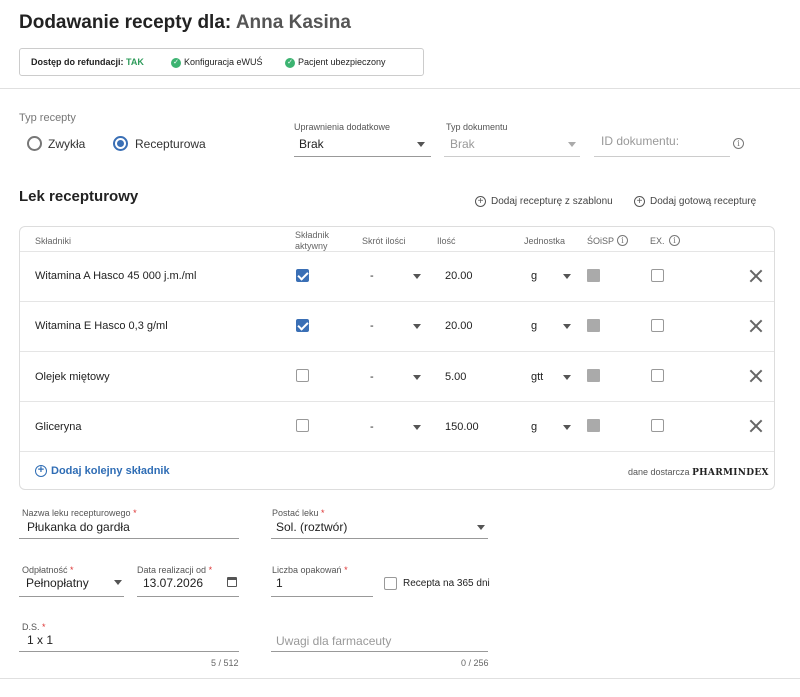  Describe the element at coordinates (170, 144) in the screenshot. I see `radio-recepturowa-label: Recepturowa` at that location.